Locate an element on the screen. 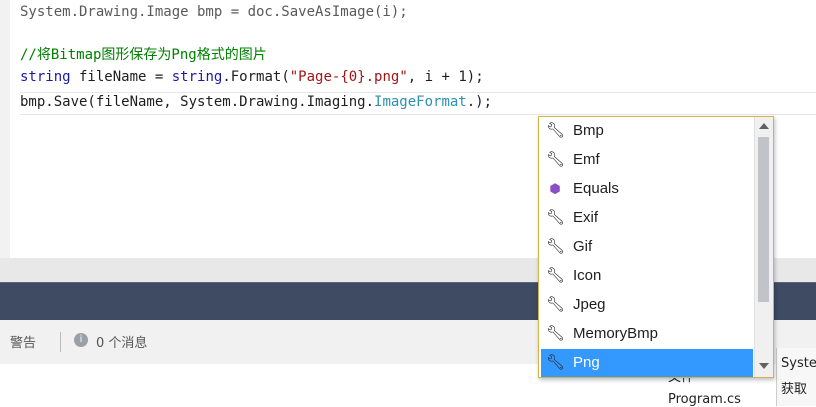 The width and height of the screenshot is (816, 407). warnings-filter: 警告 is located at coordinates (23, 341).